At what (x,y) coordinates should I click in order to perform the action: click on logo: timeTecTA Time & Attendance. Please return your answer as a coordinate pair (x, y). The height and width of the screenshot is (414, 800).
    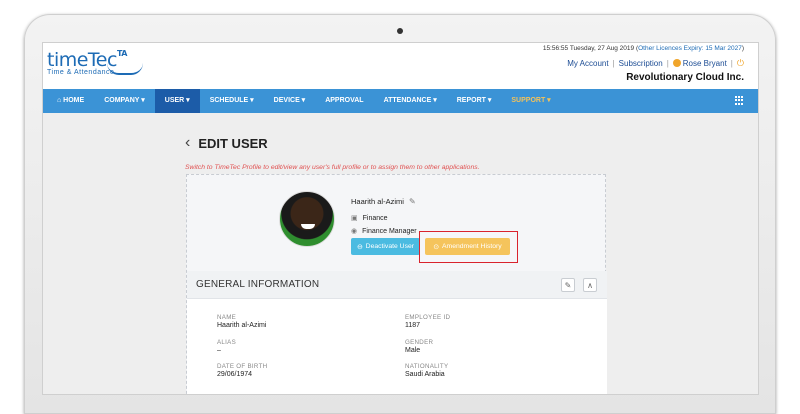
    Looking at the image, I should click on (95, 62).